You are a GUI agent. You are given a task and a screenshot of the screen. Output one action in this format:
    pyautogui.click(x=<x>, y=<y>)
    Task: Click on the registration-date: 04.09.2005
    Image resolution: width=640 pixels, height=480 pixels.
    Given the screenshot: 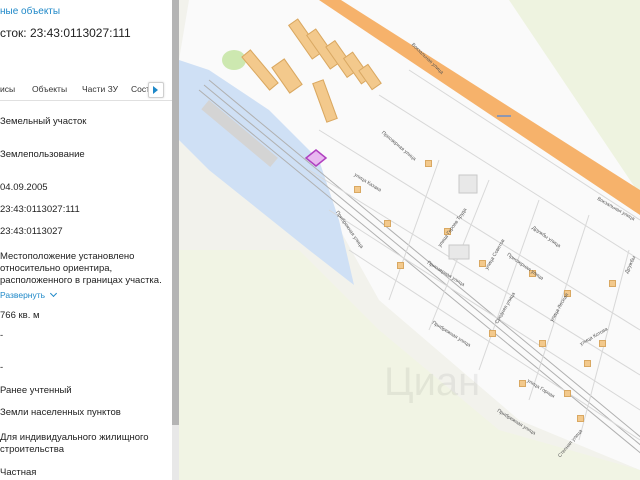 What is the action you would take?
    pyautogui.click(x=24, y=187)
    